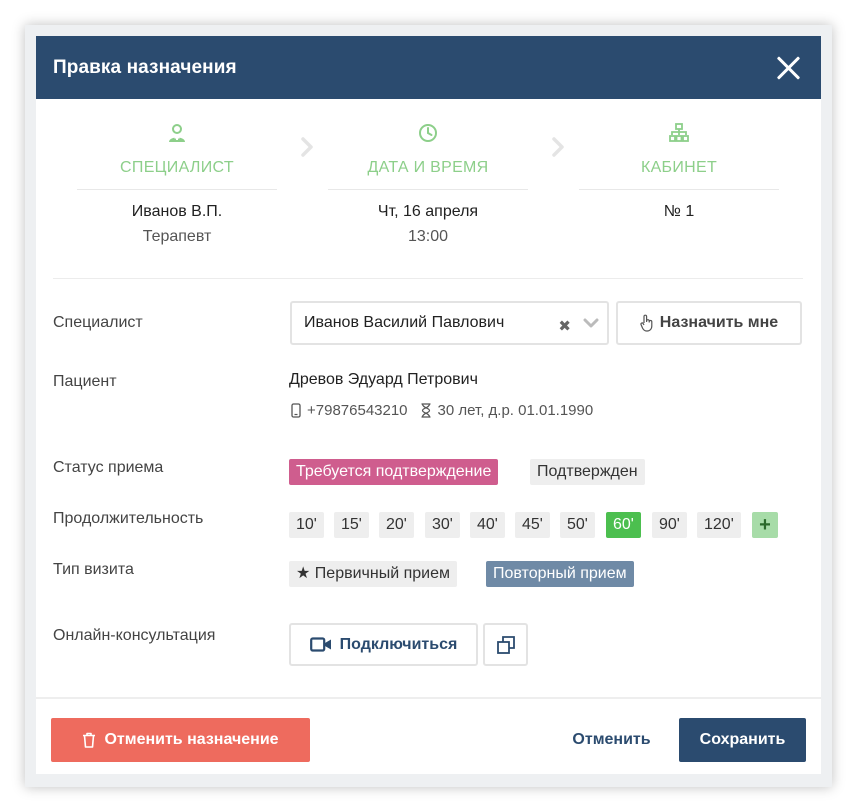  What do you see at coordinates (85, 381) in the screenshot?
I see `patient-label: Пациент` at bounding box center [85, 381].